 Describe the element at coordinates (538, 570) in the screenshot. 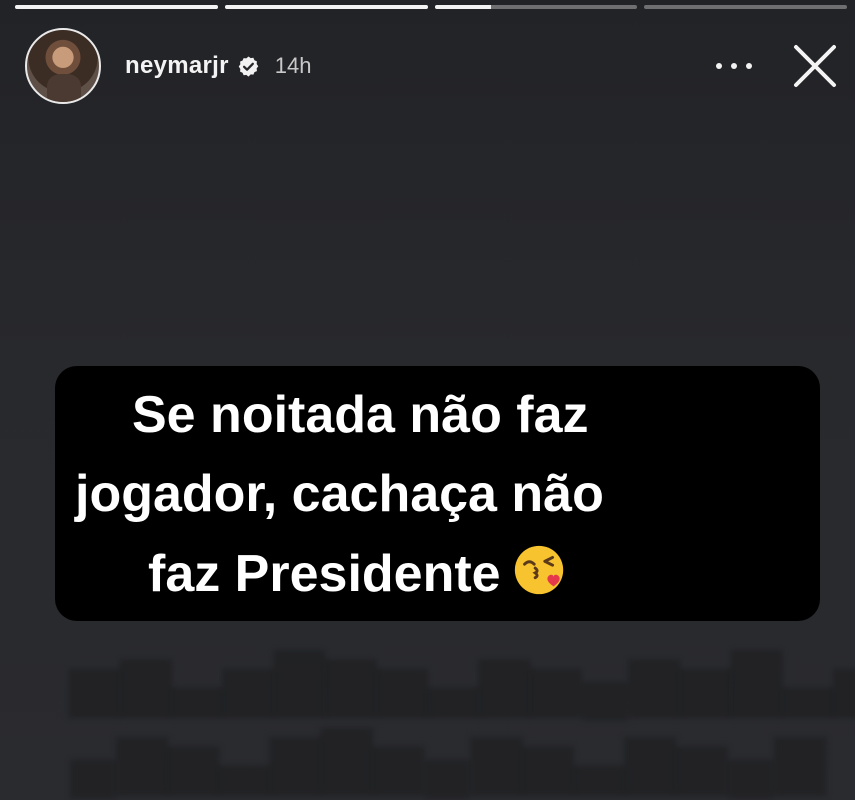

I see `face-blowing-kiss-emoji` at that location.